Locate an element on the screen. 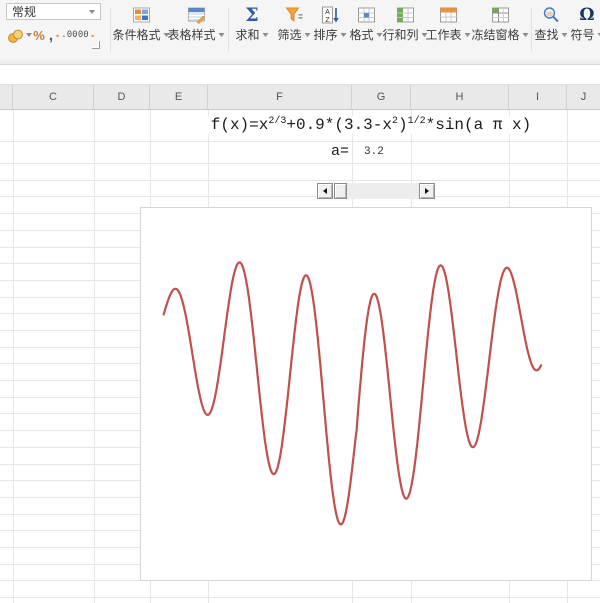 This screenshot has width=600, height=603. sort-button: A Z 排序 is located at coordinates (330, 22).